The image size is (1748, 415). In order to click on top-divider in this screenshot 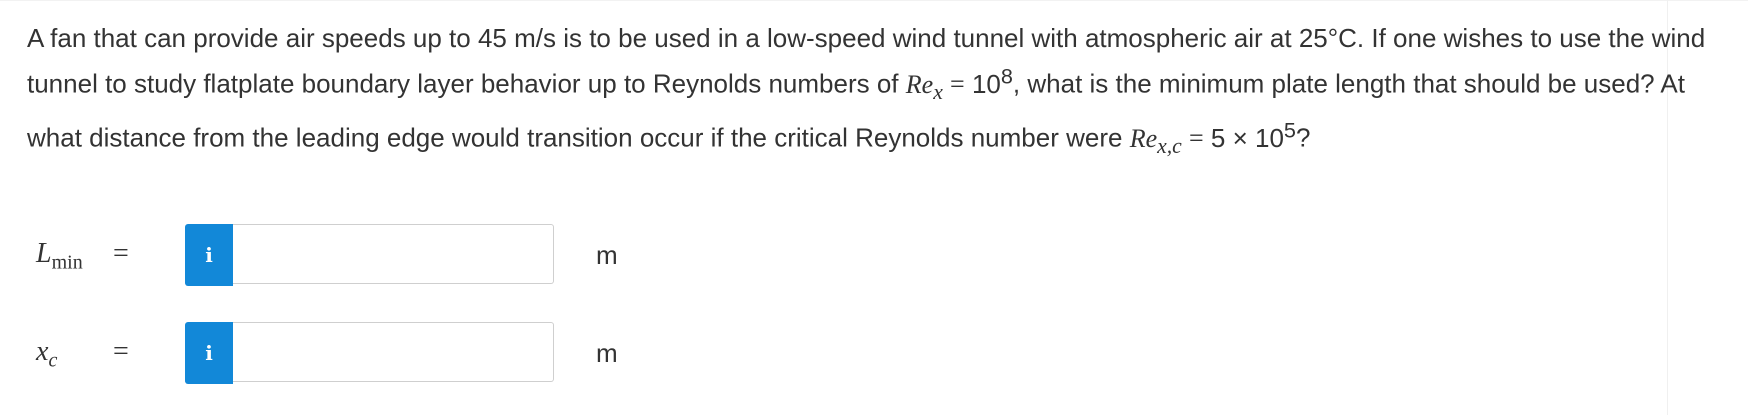, I will do `click(874, 0)`.